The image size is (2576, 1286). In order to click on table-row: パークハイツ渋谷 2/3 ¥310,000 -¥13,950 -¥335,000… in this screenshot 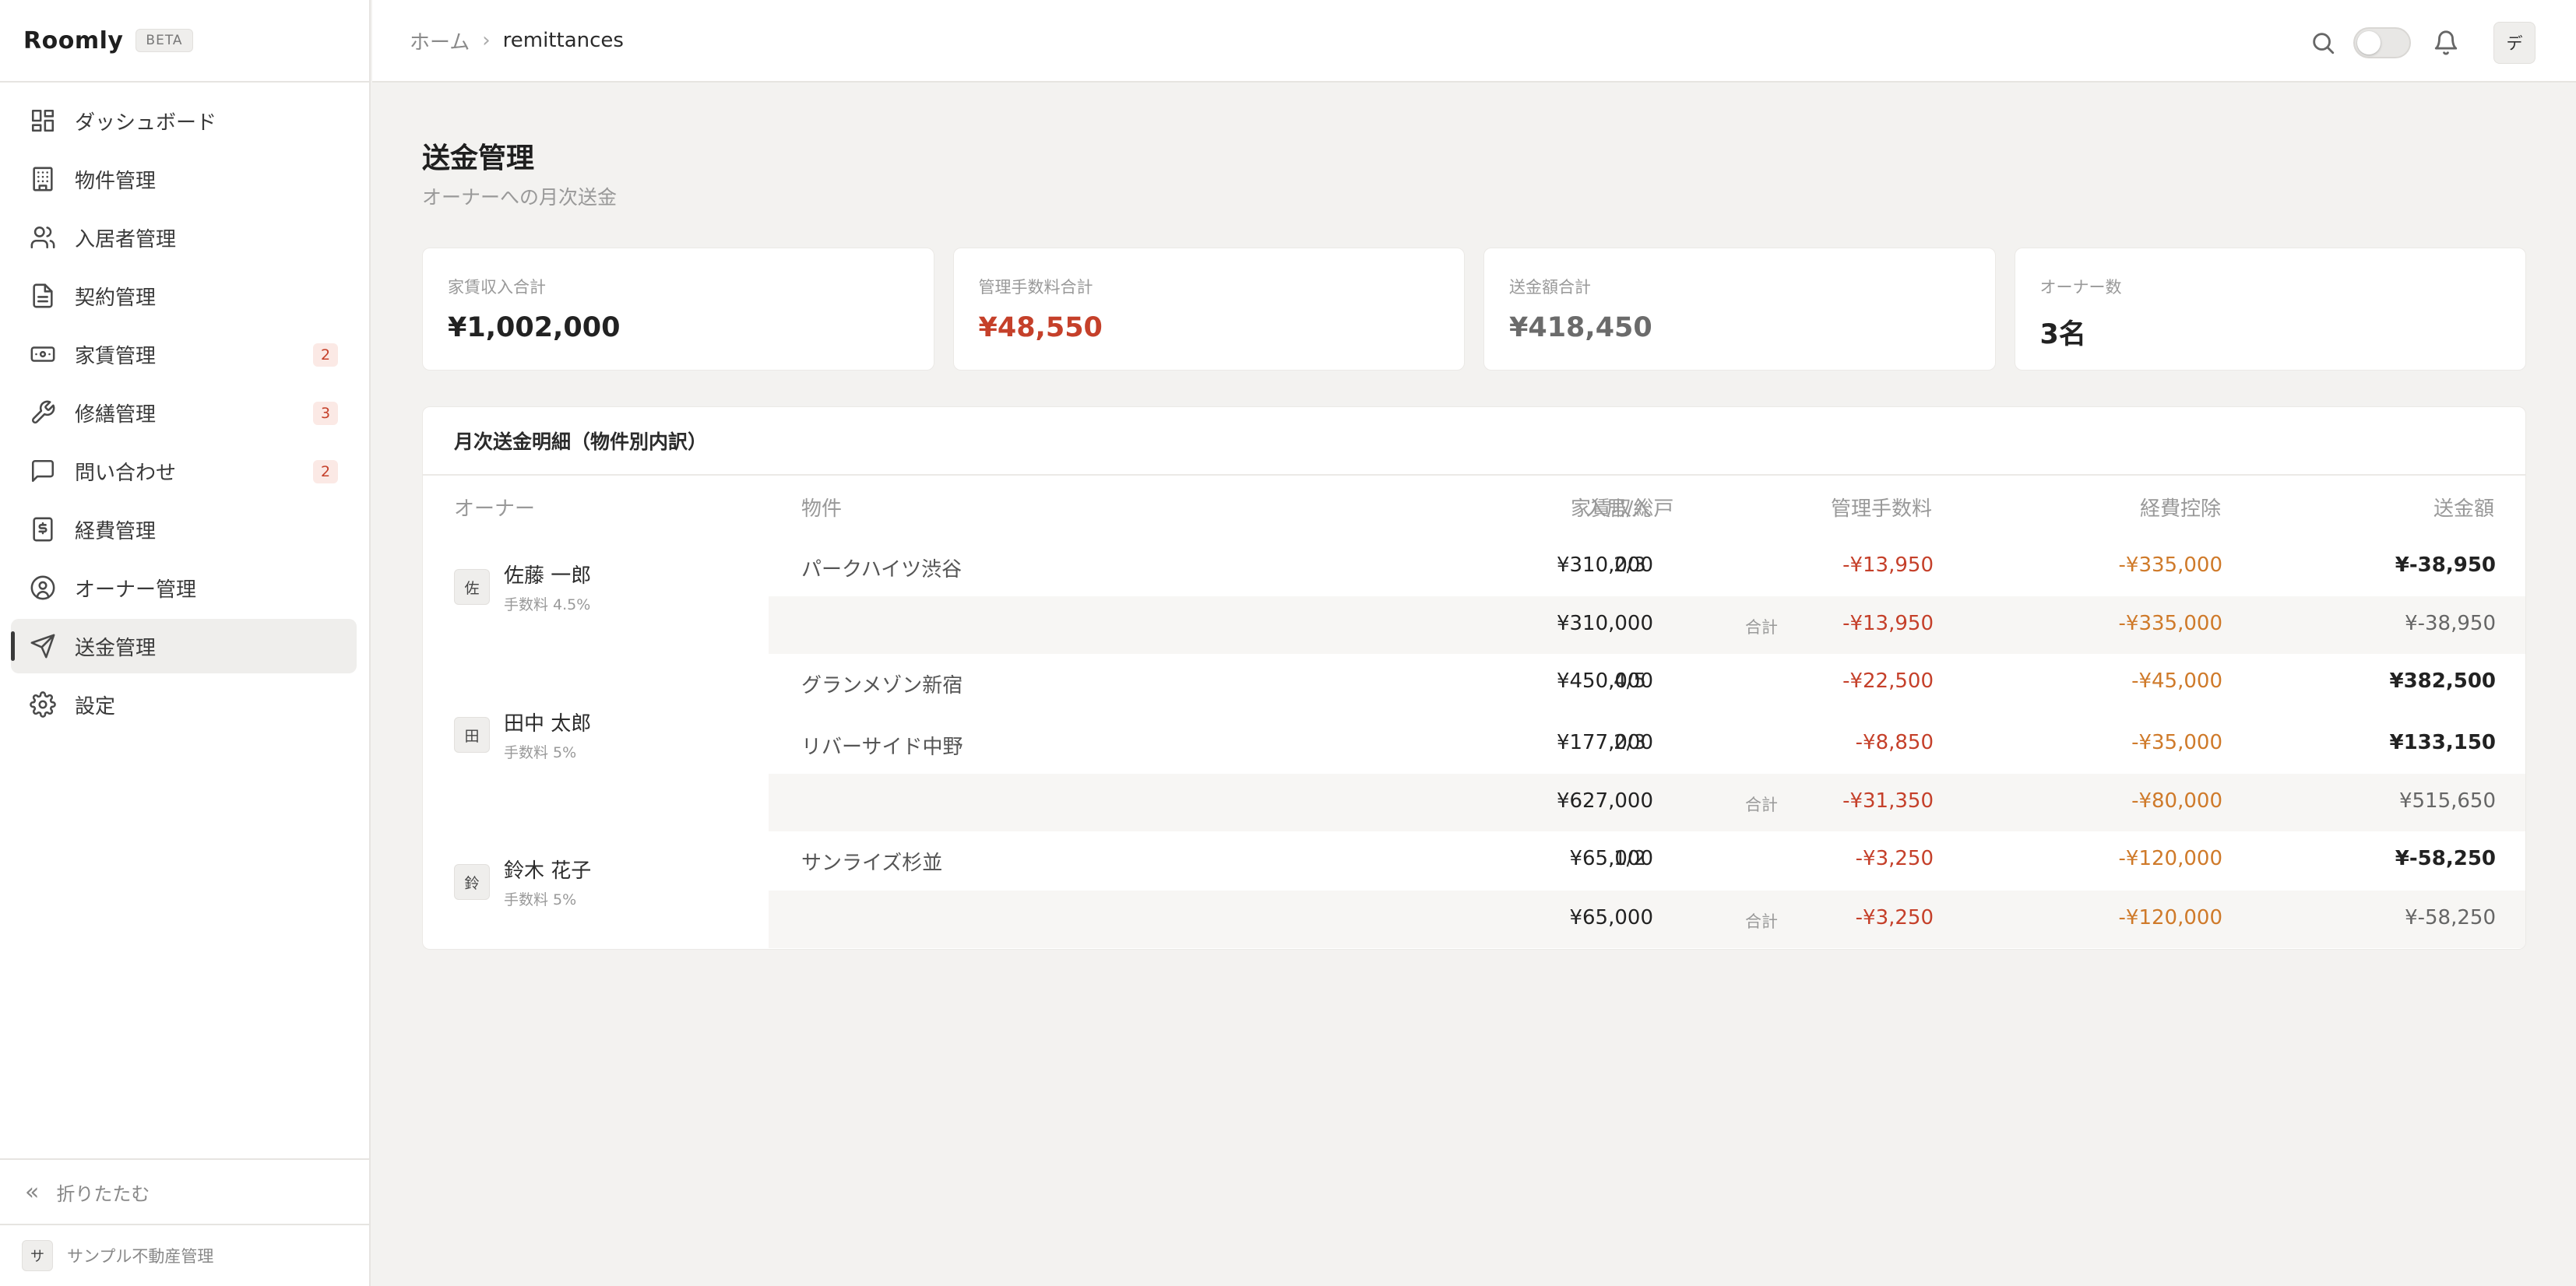, I will do `click(1647, 567)`.